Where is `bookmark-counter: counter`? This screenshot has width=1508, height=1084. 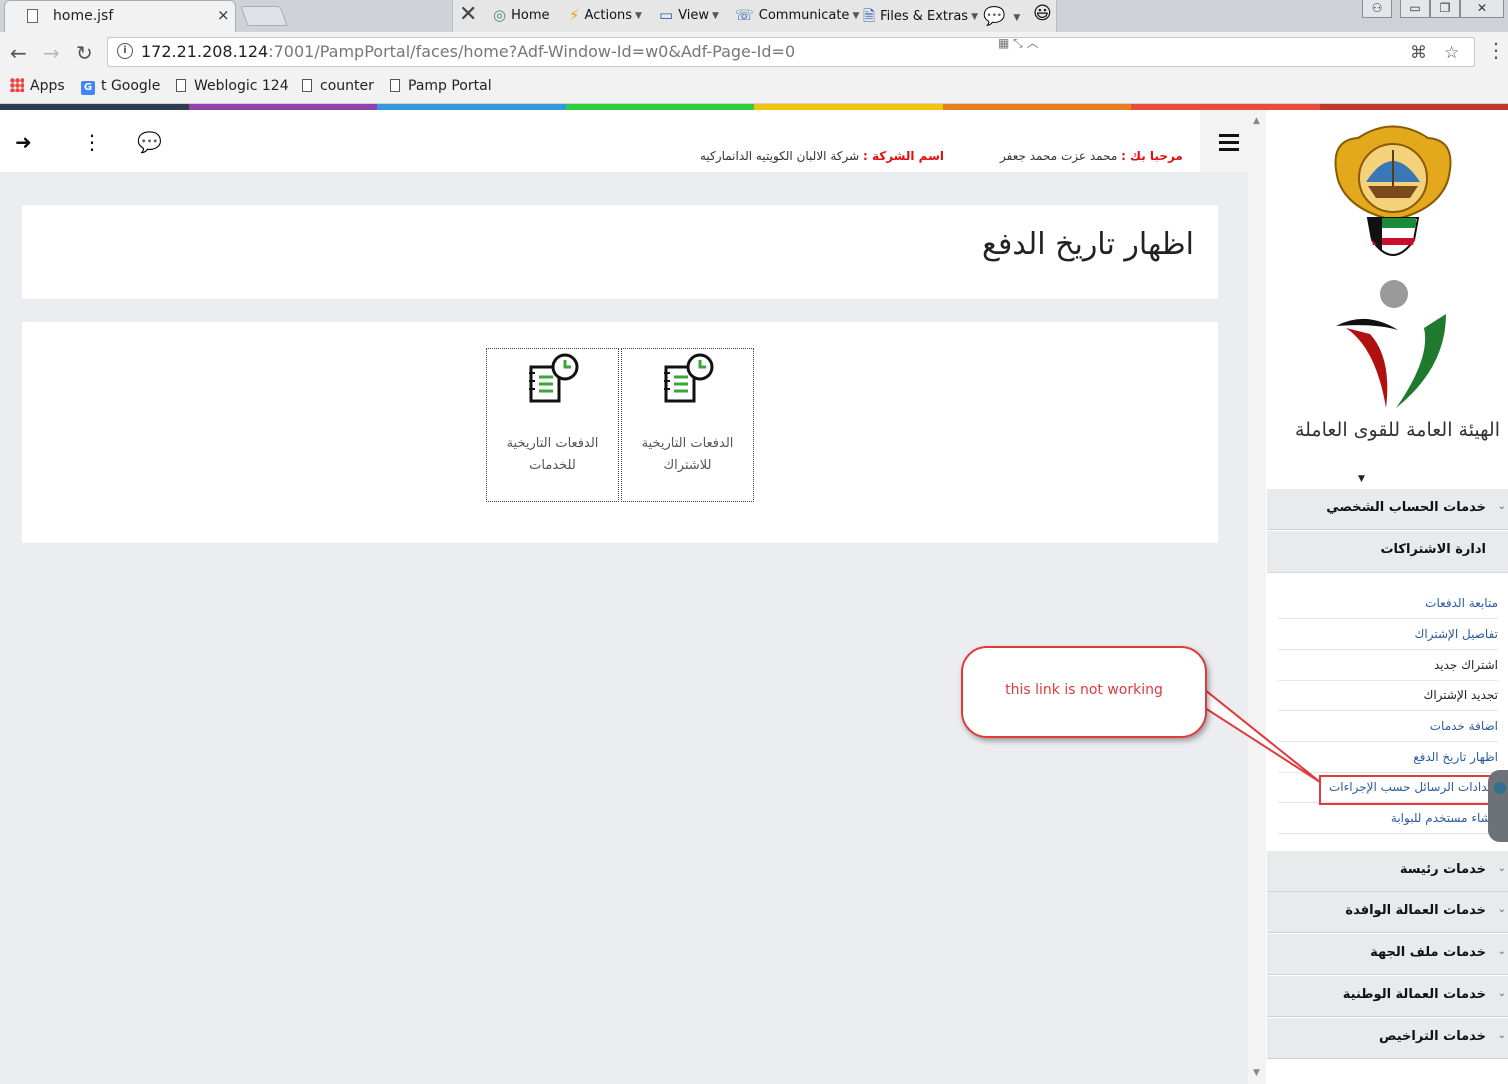
bookmark-counter: counter is located at coordinates (338, 86).